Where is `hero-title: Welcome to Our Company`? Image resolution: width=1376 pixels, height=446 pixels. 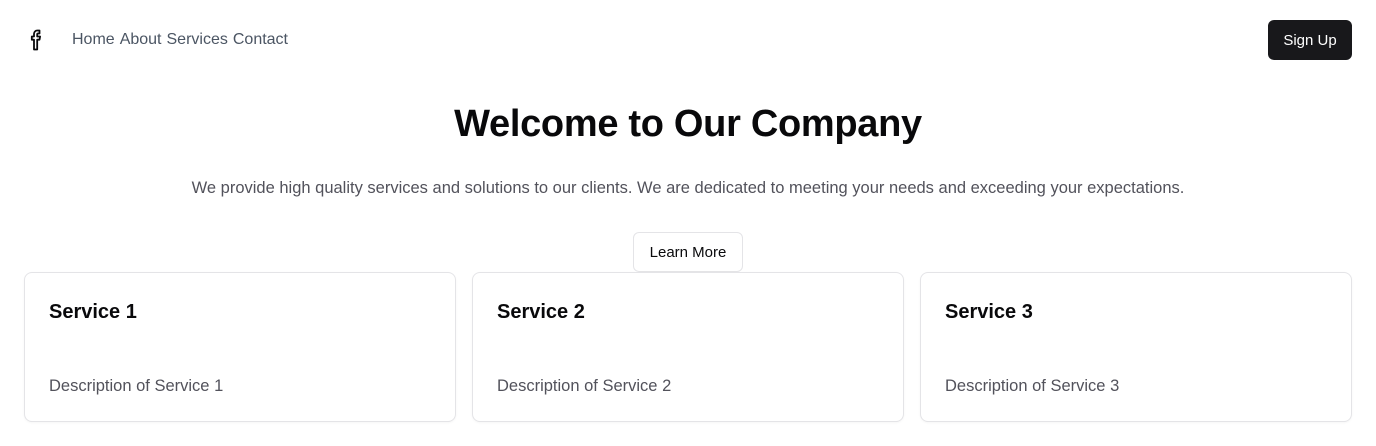
hero-title: Welcome to Our Company is located at coordinates (688, 124).